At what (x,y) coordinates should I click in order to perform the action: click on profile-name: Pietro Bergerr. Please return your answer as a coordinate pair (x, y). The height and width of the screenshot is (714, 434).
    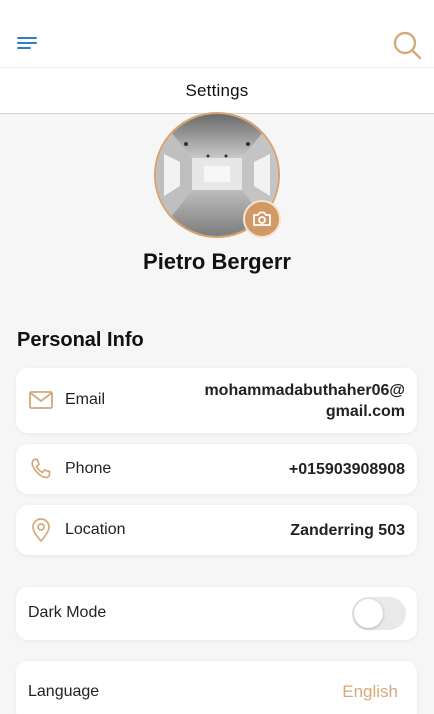
    Looking at the image, I should click on (217, 261).